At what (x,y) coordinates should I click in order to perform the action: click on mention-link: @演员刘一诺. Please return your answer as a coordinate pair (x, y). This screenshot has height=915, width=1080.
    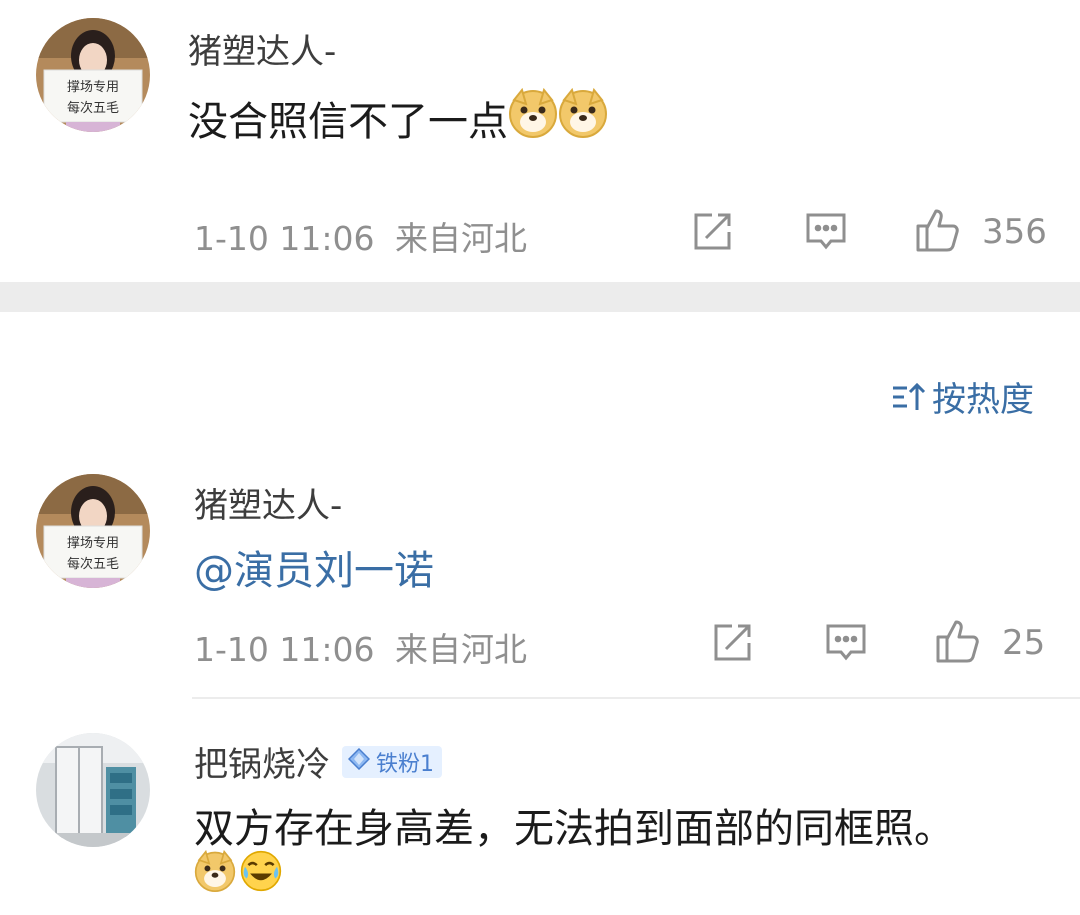
    Looking at the image, I should click on (314, 567).